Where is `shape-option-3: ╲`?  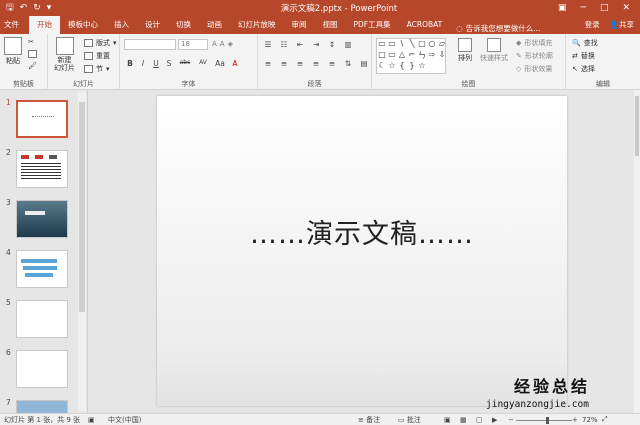
shape-option-3: ╲ is located at coordinates (412, 44).